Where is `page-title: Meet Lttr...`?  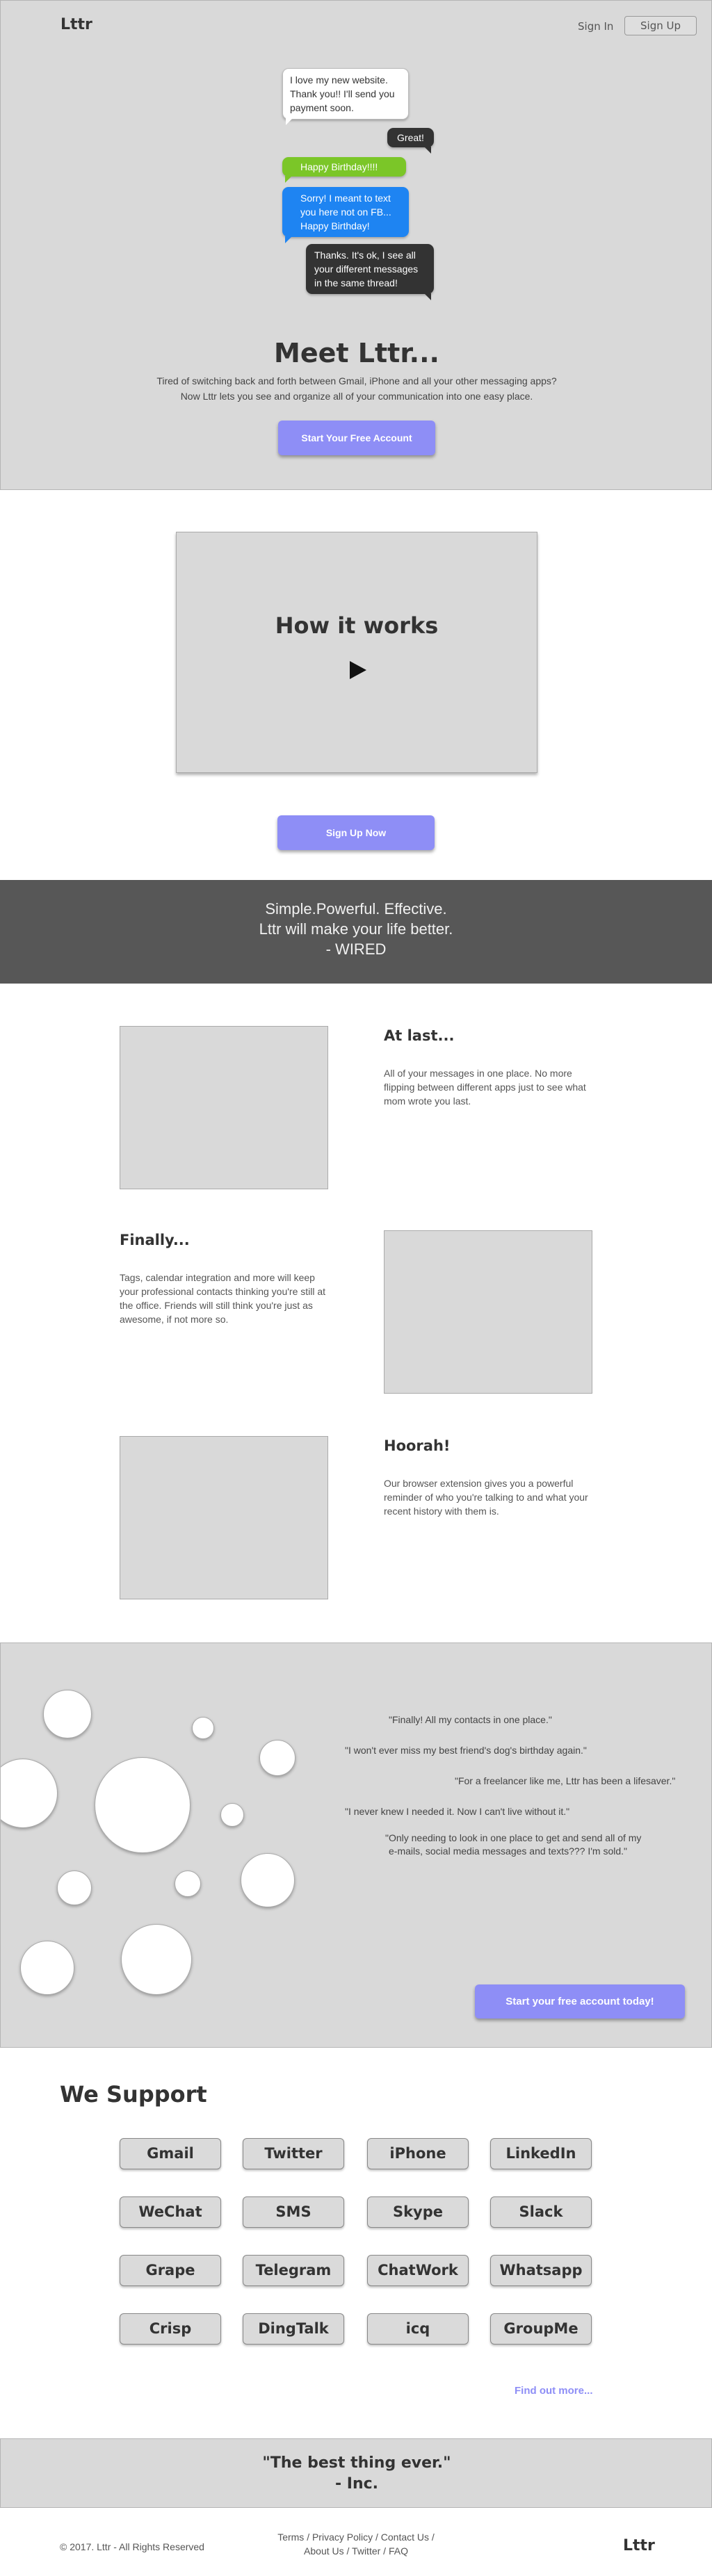
page-title: Meet Lttr... is located at coordinates (356, 353).